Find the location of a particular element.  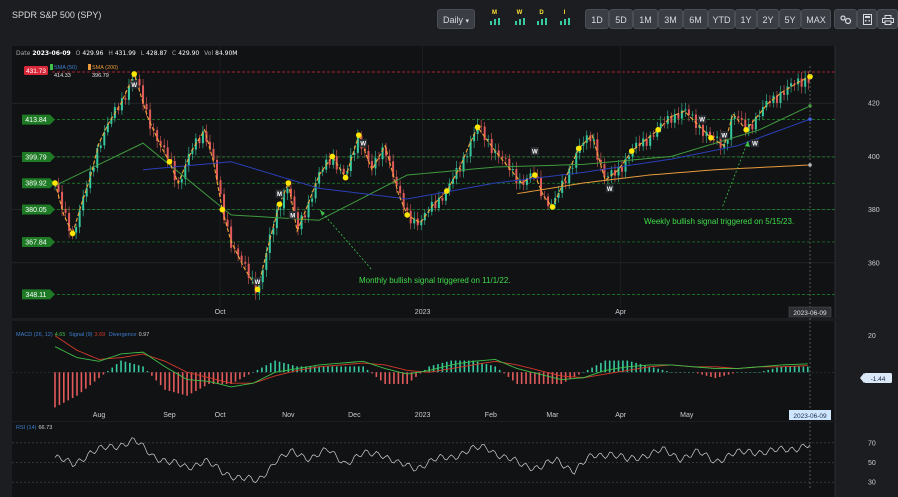

intraday-signal-toggle: I is located at coordinates (564, 17).